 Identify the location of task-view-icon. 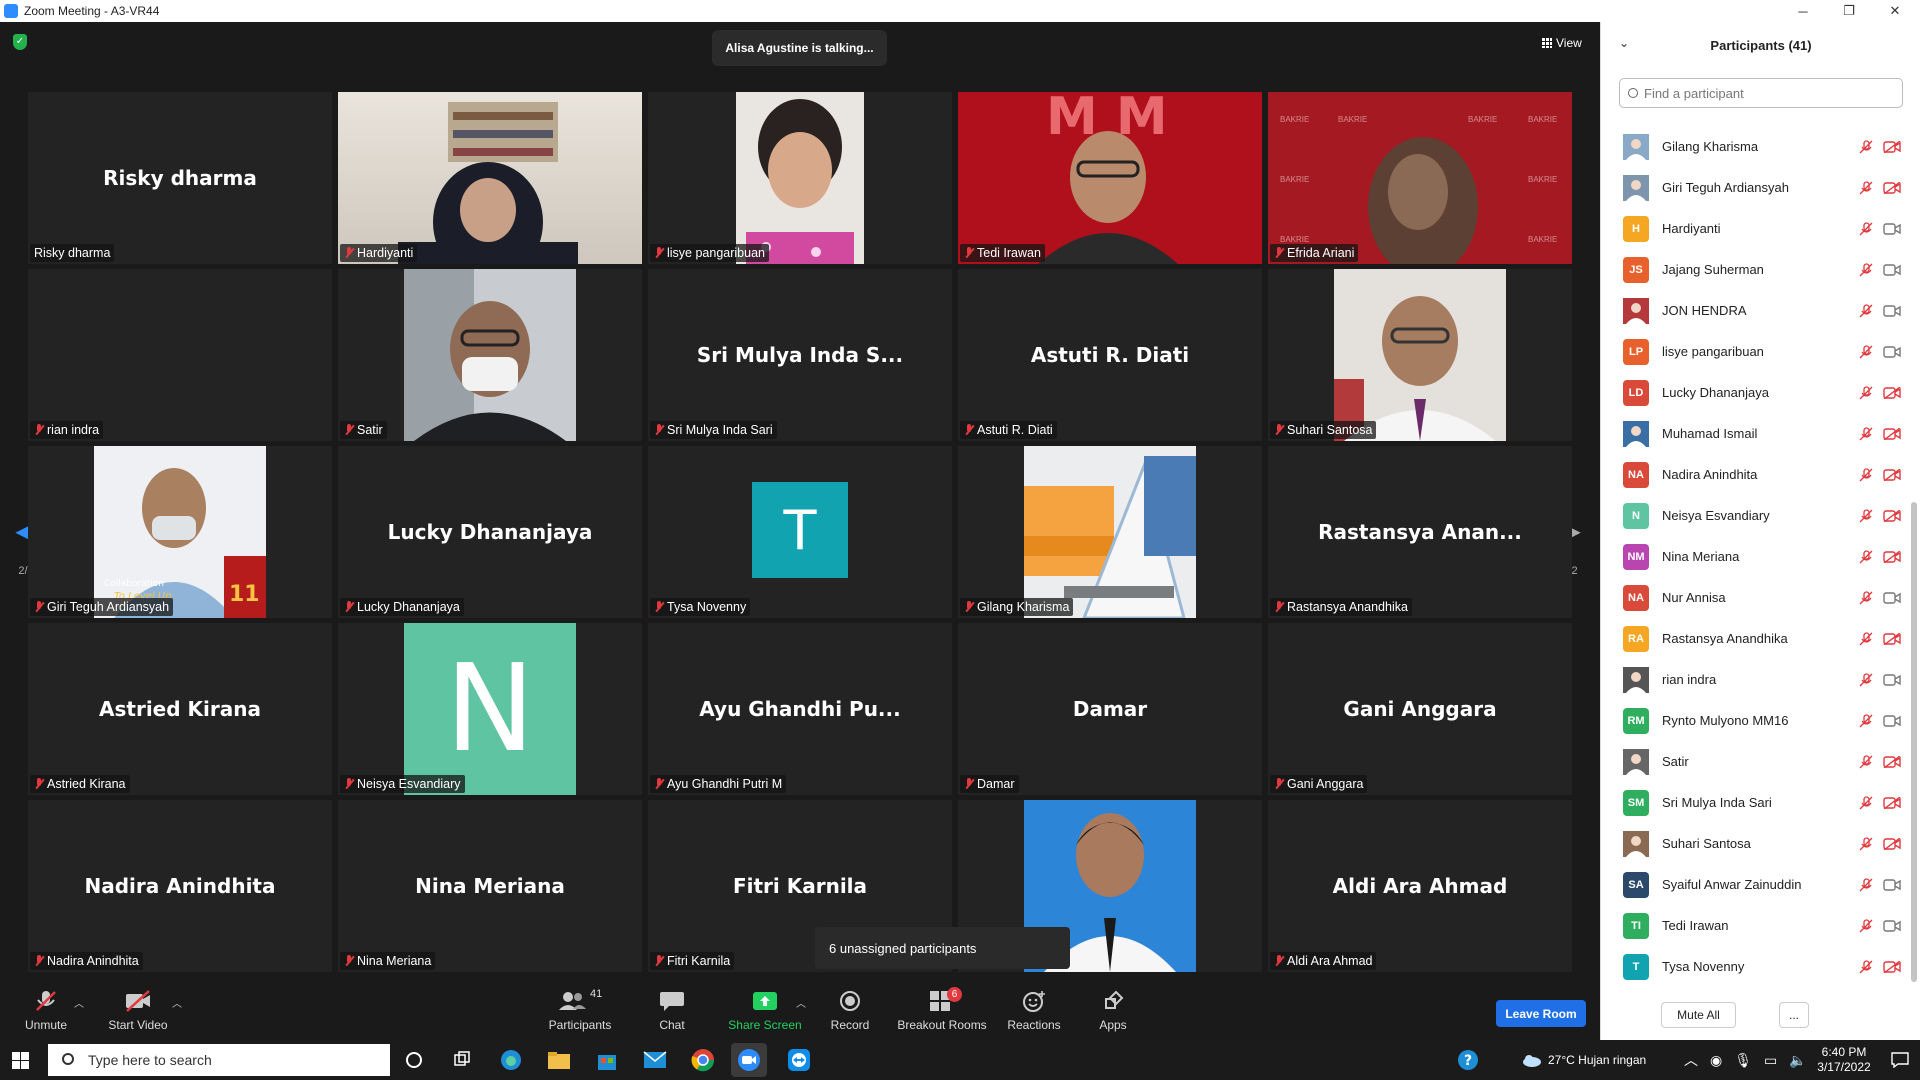
(462, 1060).